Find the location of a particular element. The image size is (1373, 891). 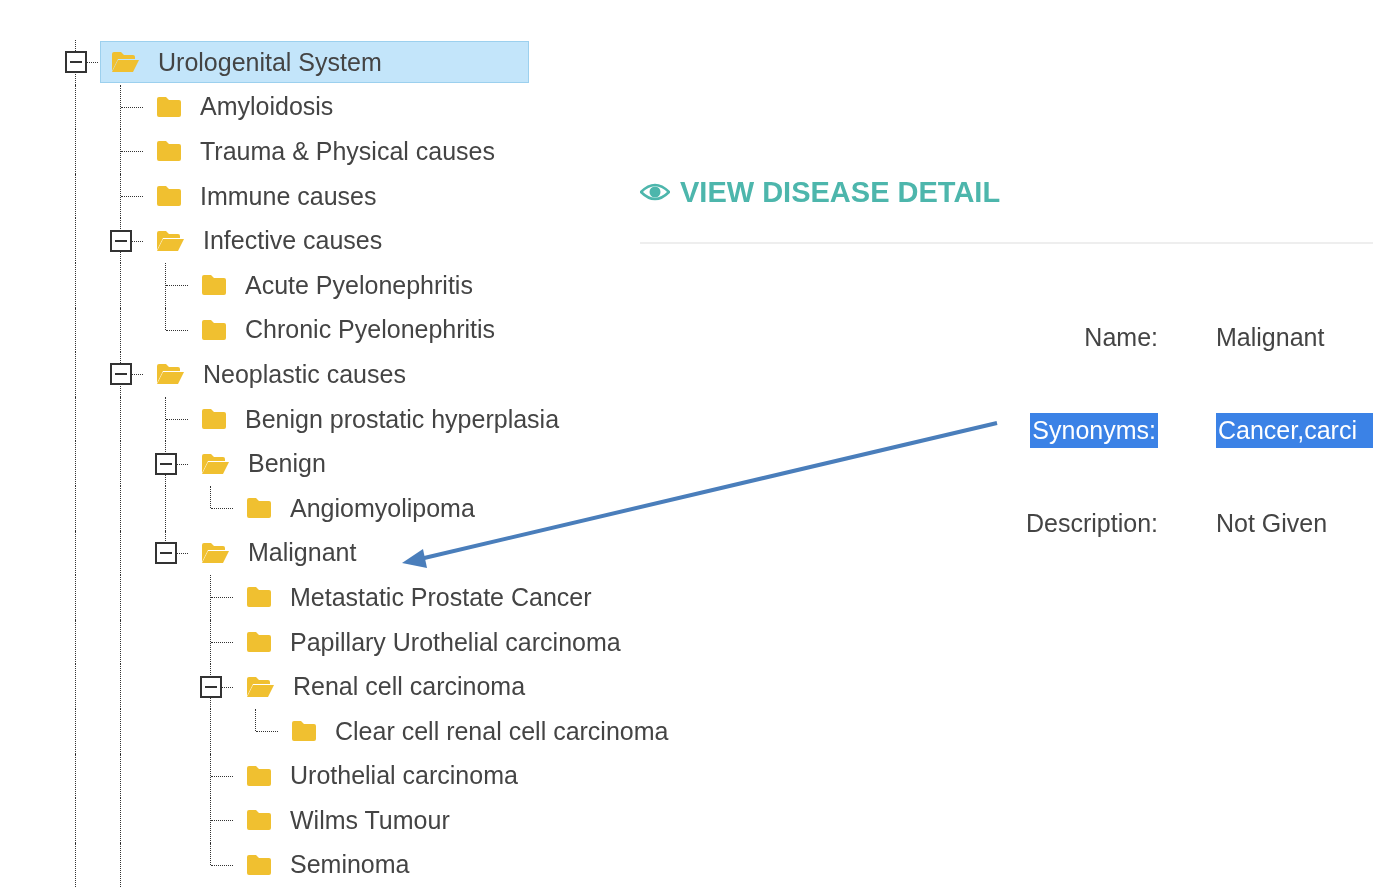

tree-item: Neoplastic causes is located at coordinates (281, 374).